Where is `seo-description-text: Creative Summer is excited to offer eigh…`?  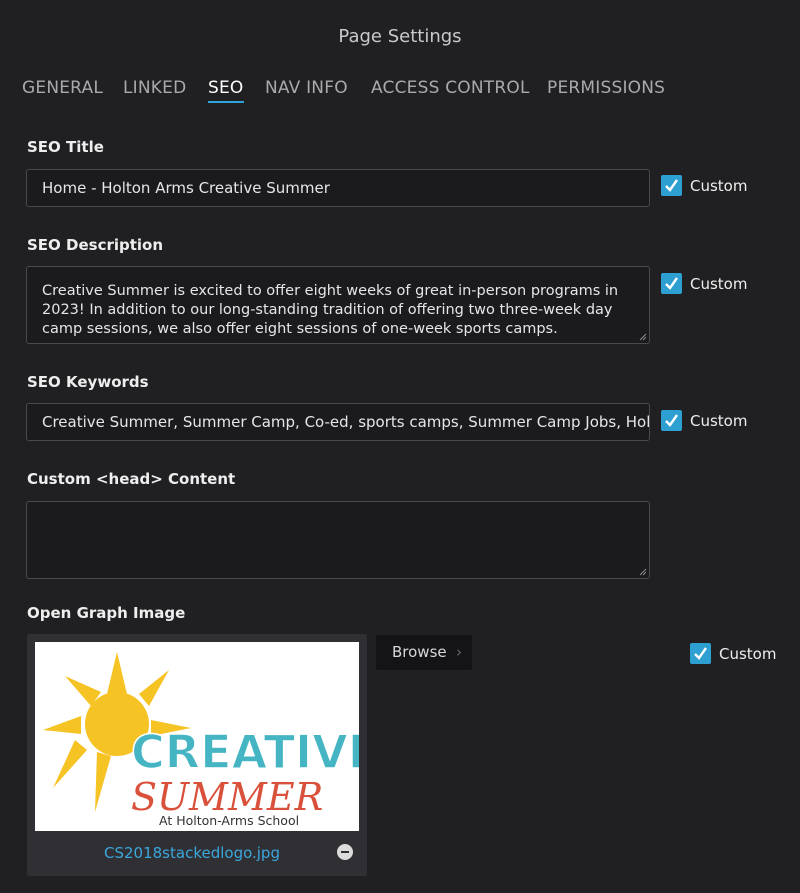
seo-description-text: Creative Summer is excited to offer eigh… is located at coordinates (330, 310).